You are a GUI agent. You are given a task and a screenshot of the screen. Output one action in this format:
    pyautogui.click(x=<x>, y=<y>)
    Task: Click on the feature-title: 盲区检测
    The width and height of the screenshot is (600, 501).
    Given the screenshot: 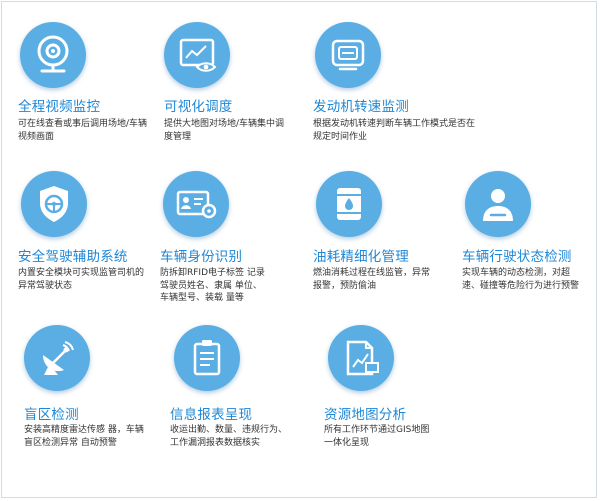 What is the action you would take?
    pyautogui.click(x=51, y=415)
    